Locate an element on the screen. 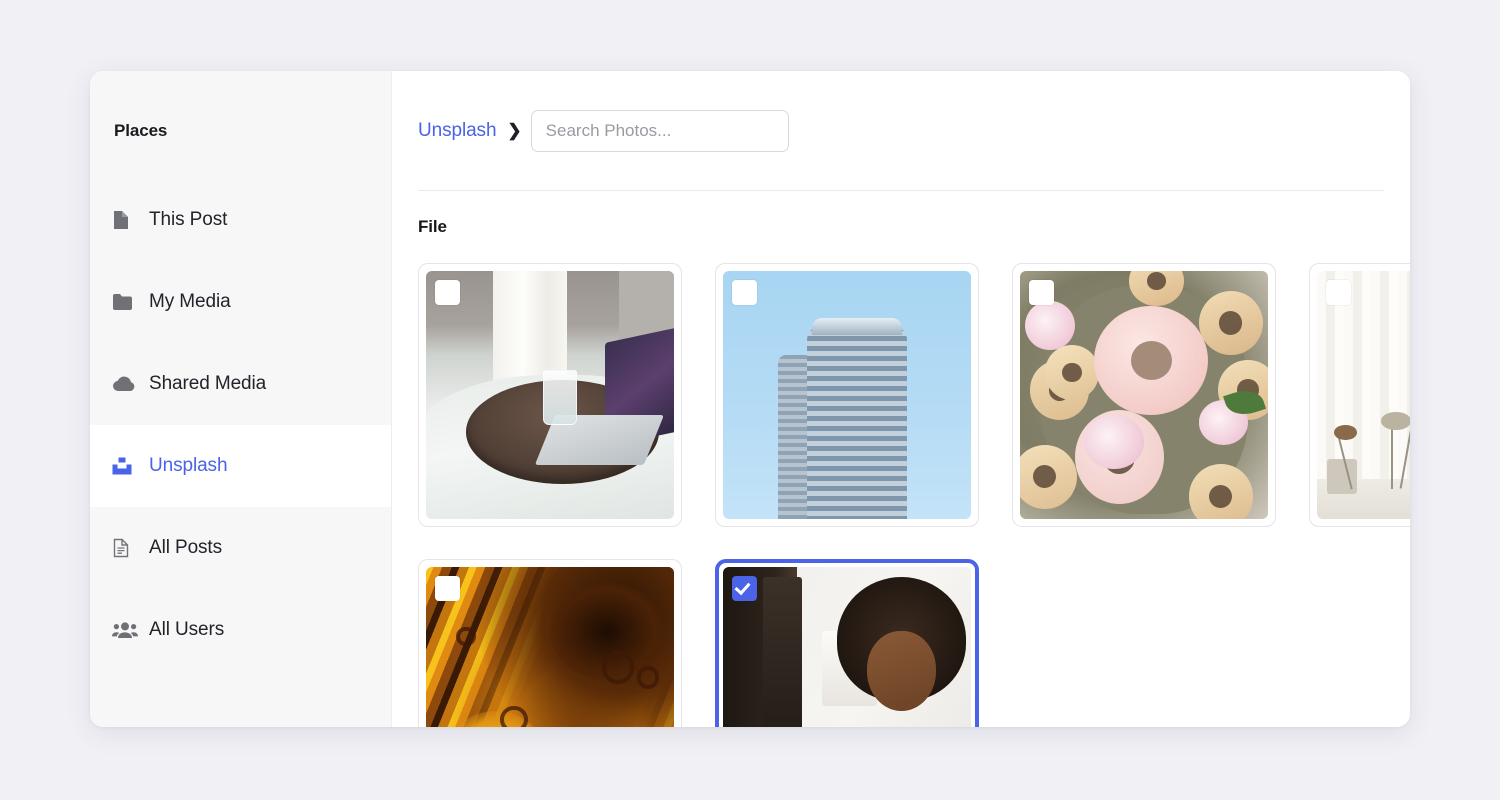  sidebar-item-unsplash: Unsplash is located at coordinates (240, 466).